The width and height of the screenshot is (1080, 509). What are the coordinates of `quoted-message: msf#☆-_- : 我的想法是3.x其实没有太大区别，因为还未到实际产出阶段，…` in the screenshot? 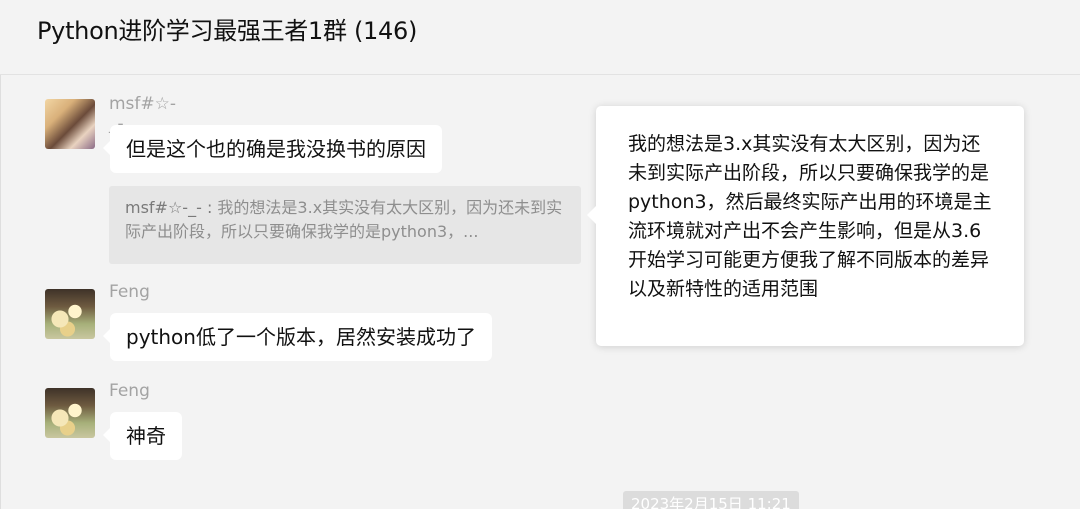 It's located at (345, 225).